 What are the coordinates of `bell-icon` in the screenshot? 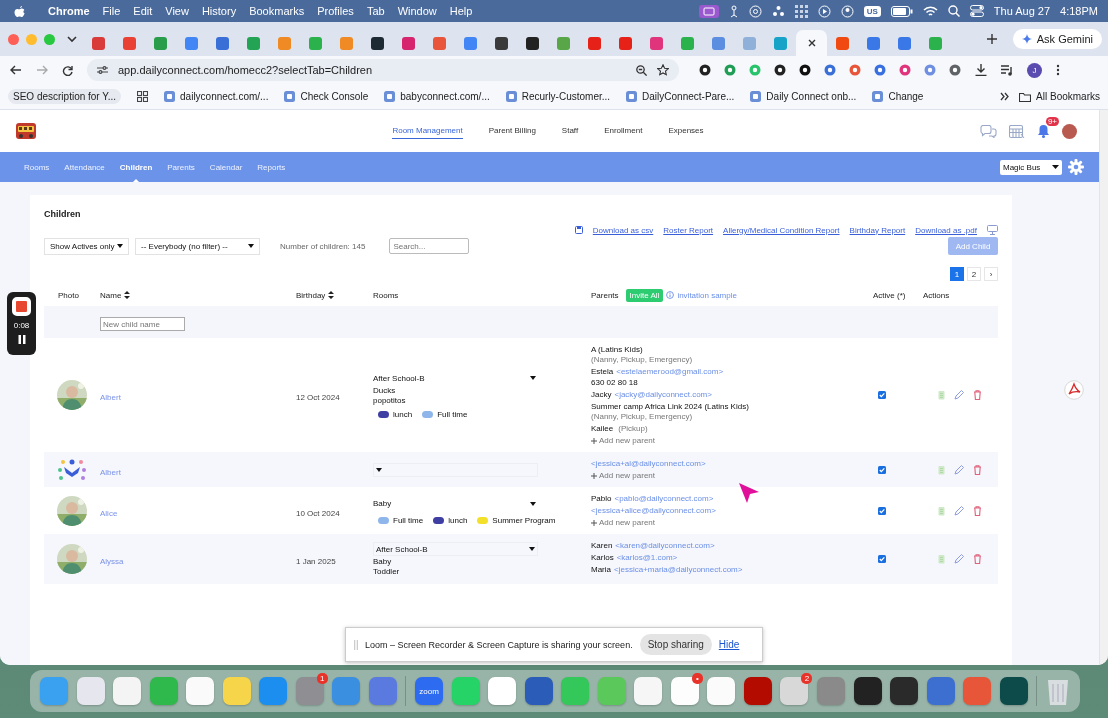 It's located at (1043, 131).